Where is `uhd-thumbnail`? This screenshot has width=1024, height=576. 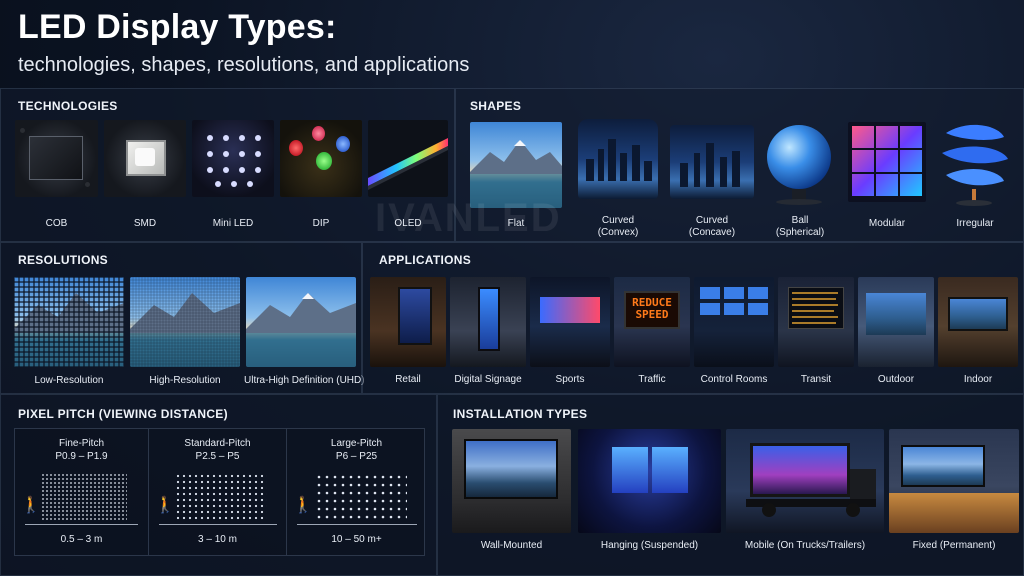 uhd-thumbnail is located at coordinates (301, 322).